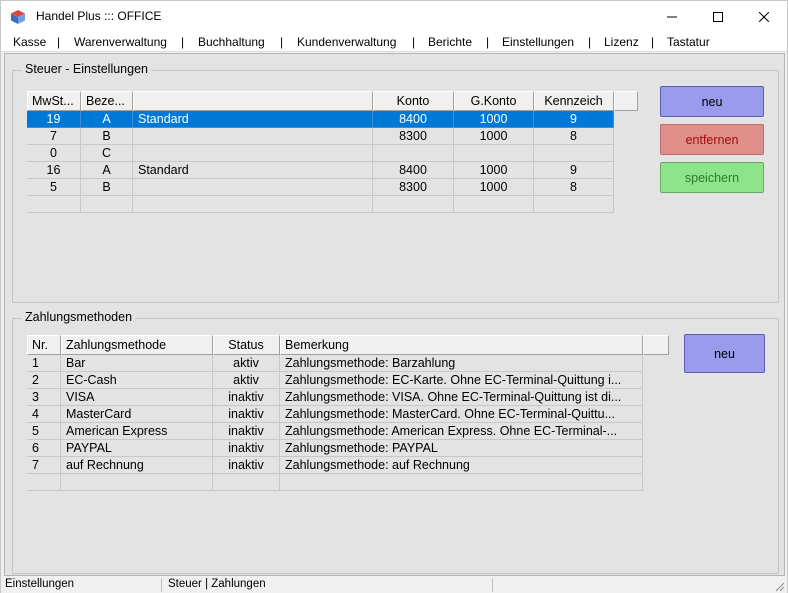  I want to click on cell-bemerkung: Zahlungsmethode: PAYPAL, so click(461, 448).